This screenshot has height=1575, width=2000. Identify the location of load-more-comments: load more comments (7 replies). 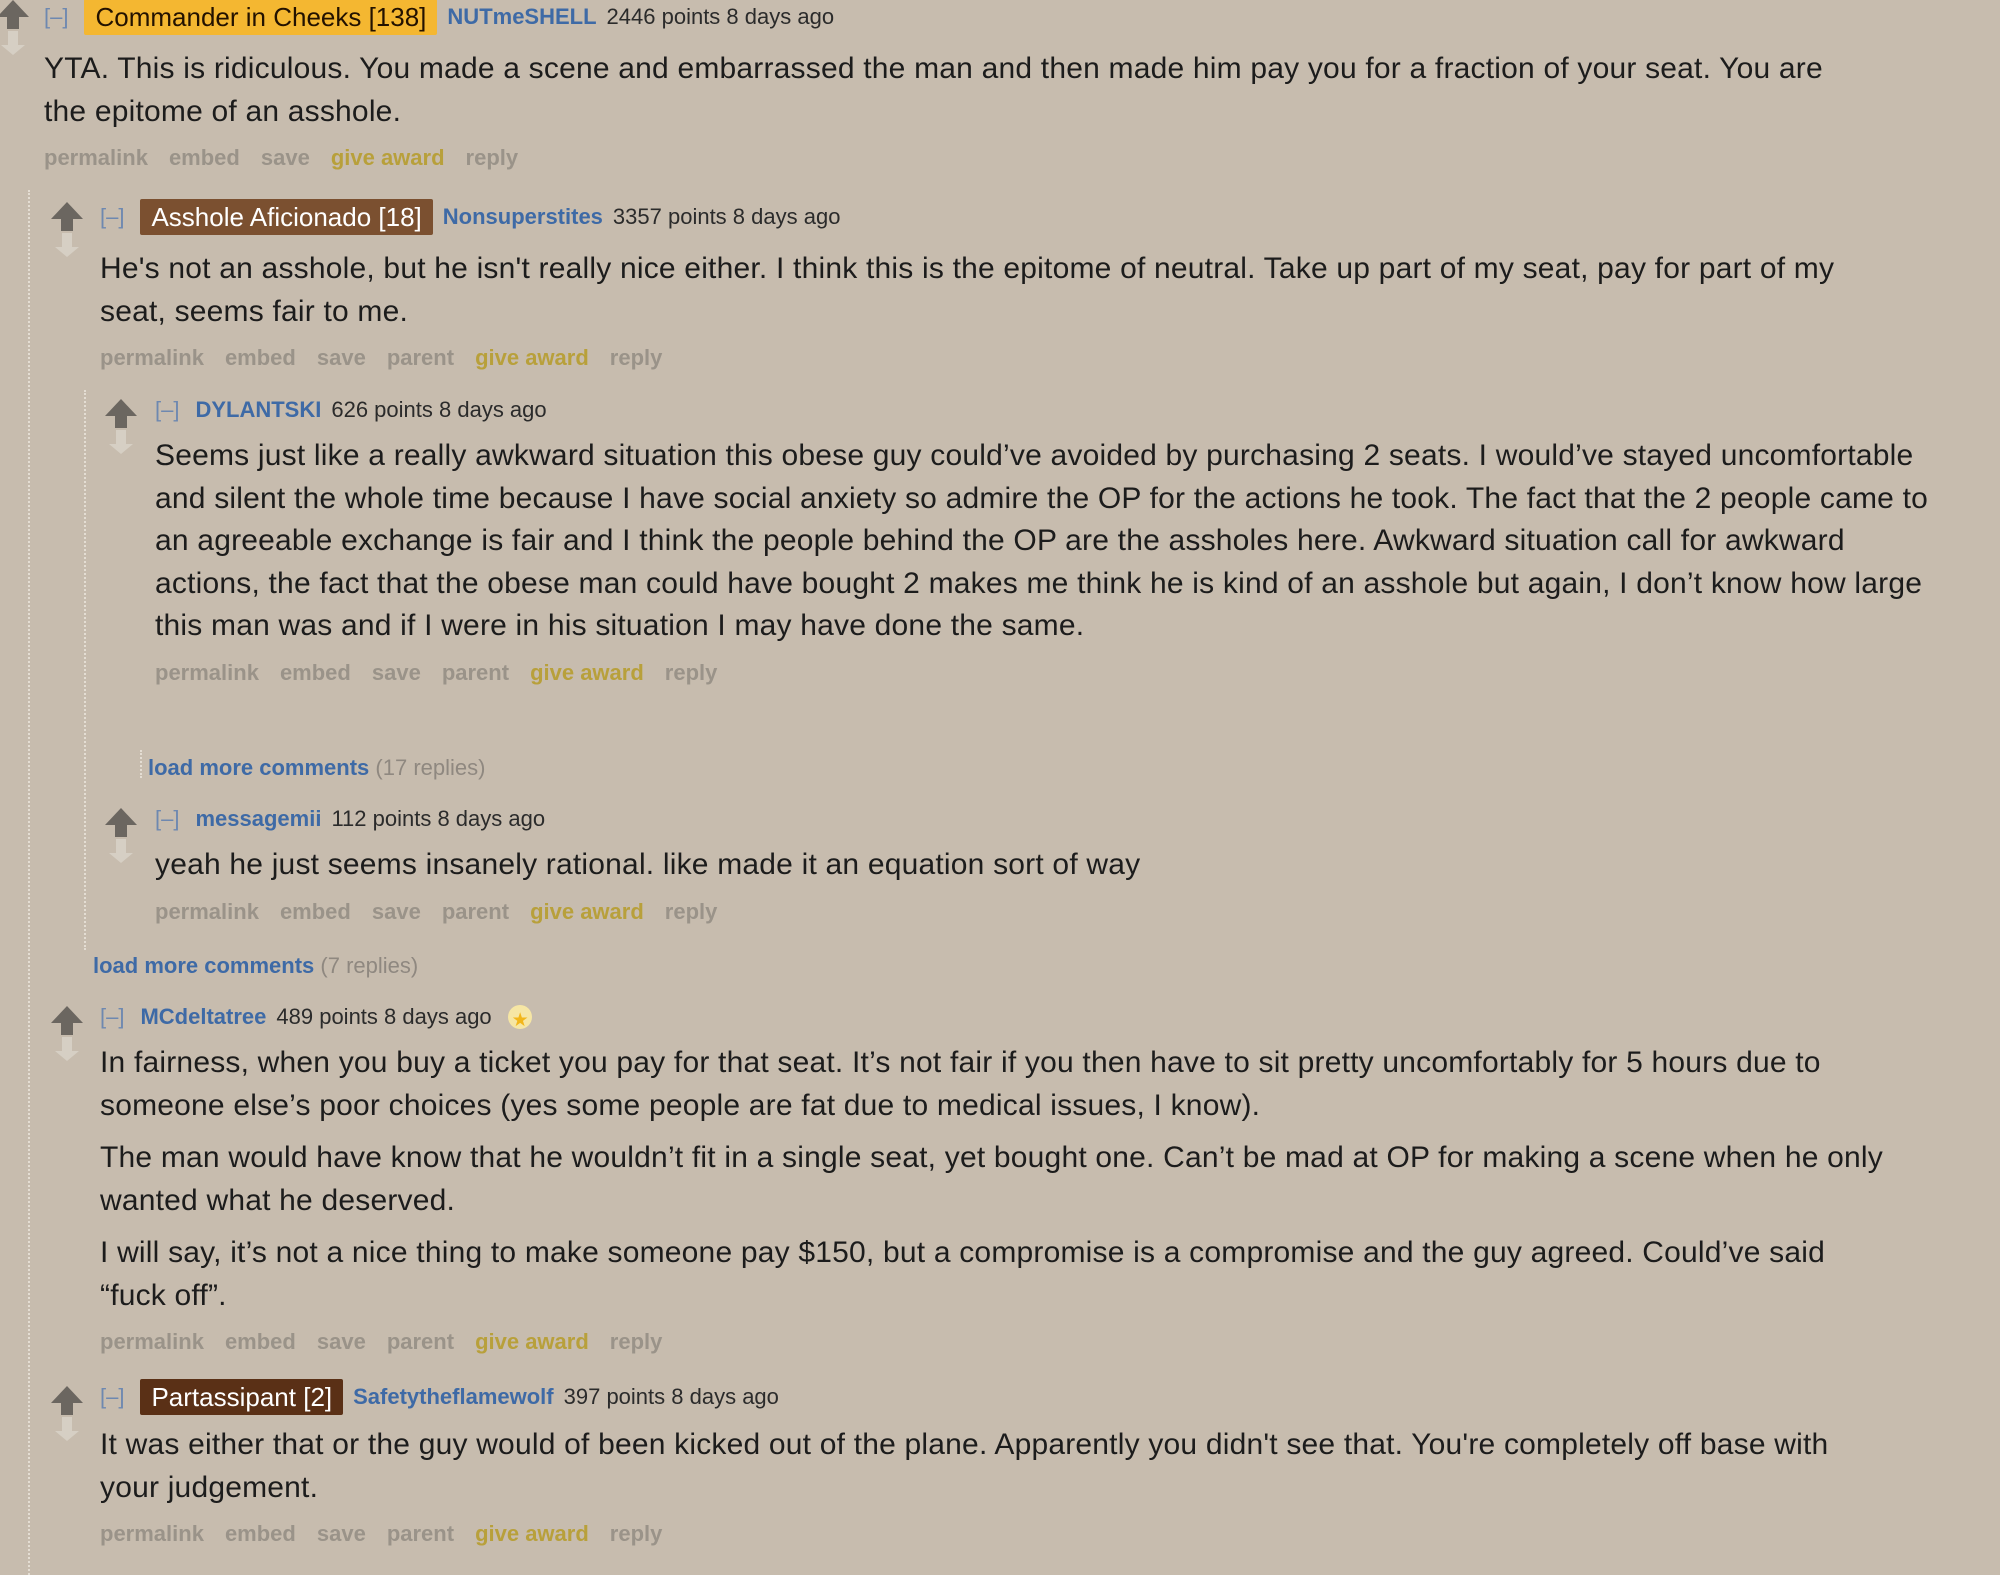
(255, 966).